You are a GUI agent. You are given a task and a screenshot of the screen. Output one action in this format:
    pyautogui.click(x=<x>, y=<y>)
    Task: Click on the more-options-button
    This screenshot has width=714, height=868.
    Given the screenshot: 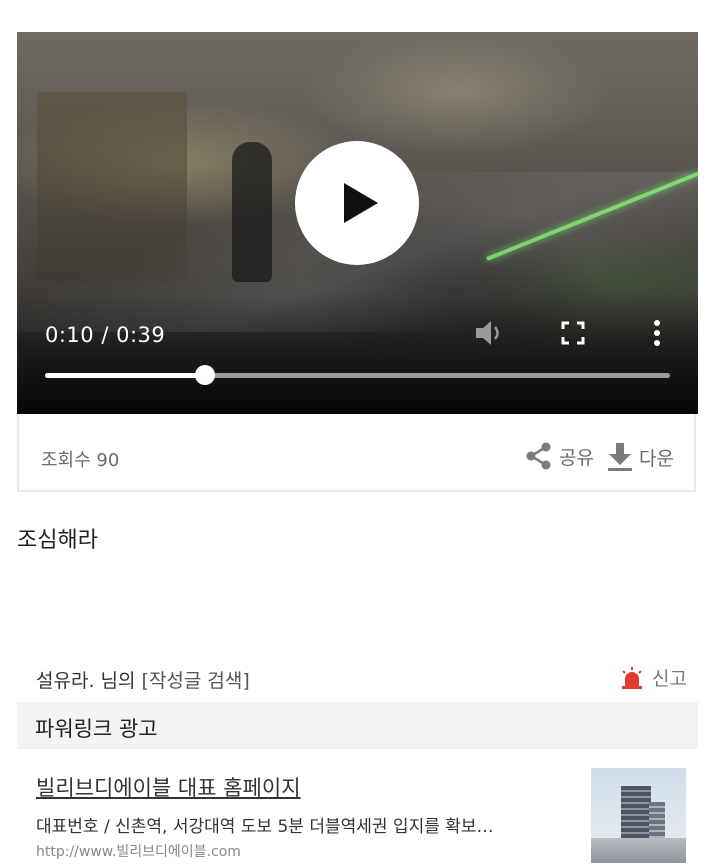 What is the action you would take?
    pyautogui.click(x=657, y=333)
    